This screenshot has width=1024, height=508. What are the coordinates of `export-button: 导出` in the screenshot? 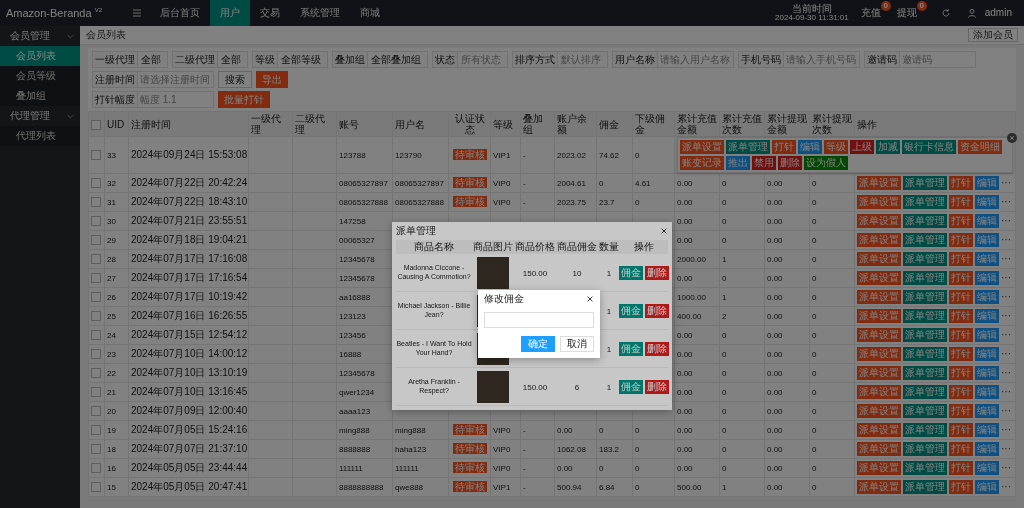 It's located at (272, 79).